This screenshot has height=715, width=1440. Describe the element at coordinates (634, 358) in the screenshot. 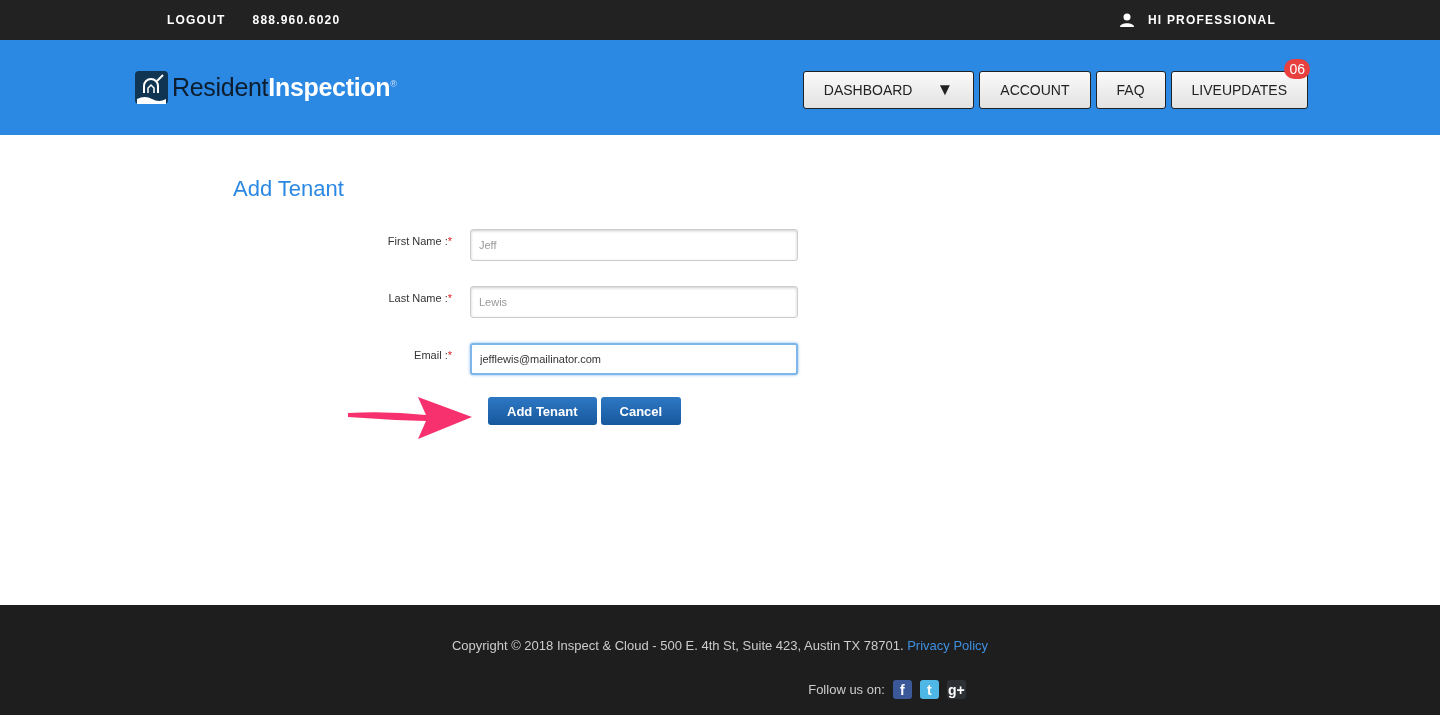

I see `text-input-field: jefflewis@mailinator.com` at that location.